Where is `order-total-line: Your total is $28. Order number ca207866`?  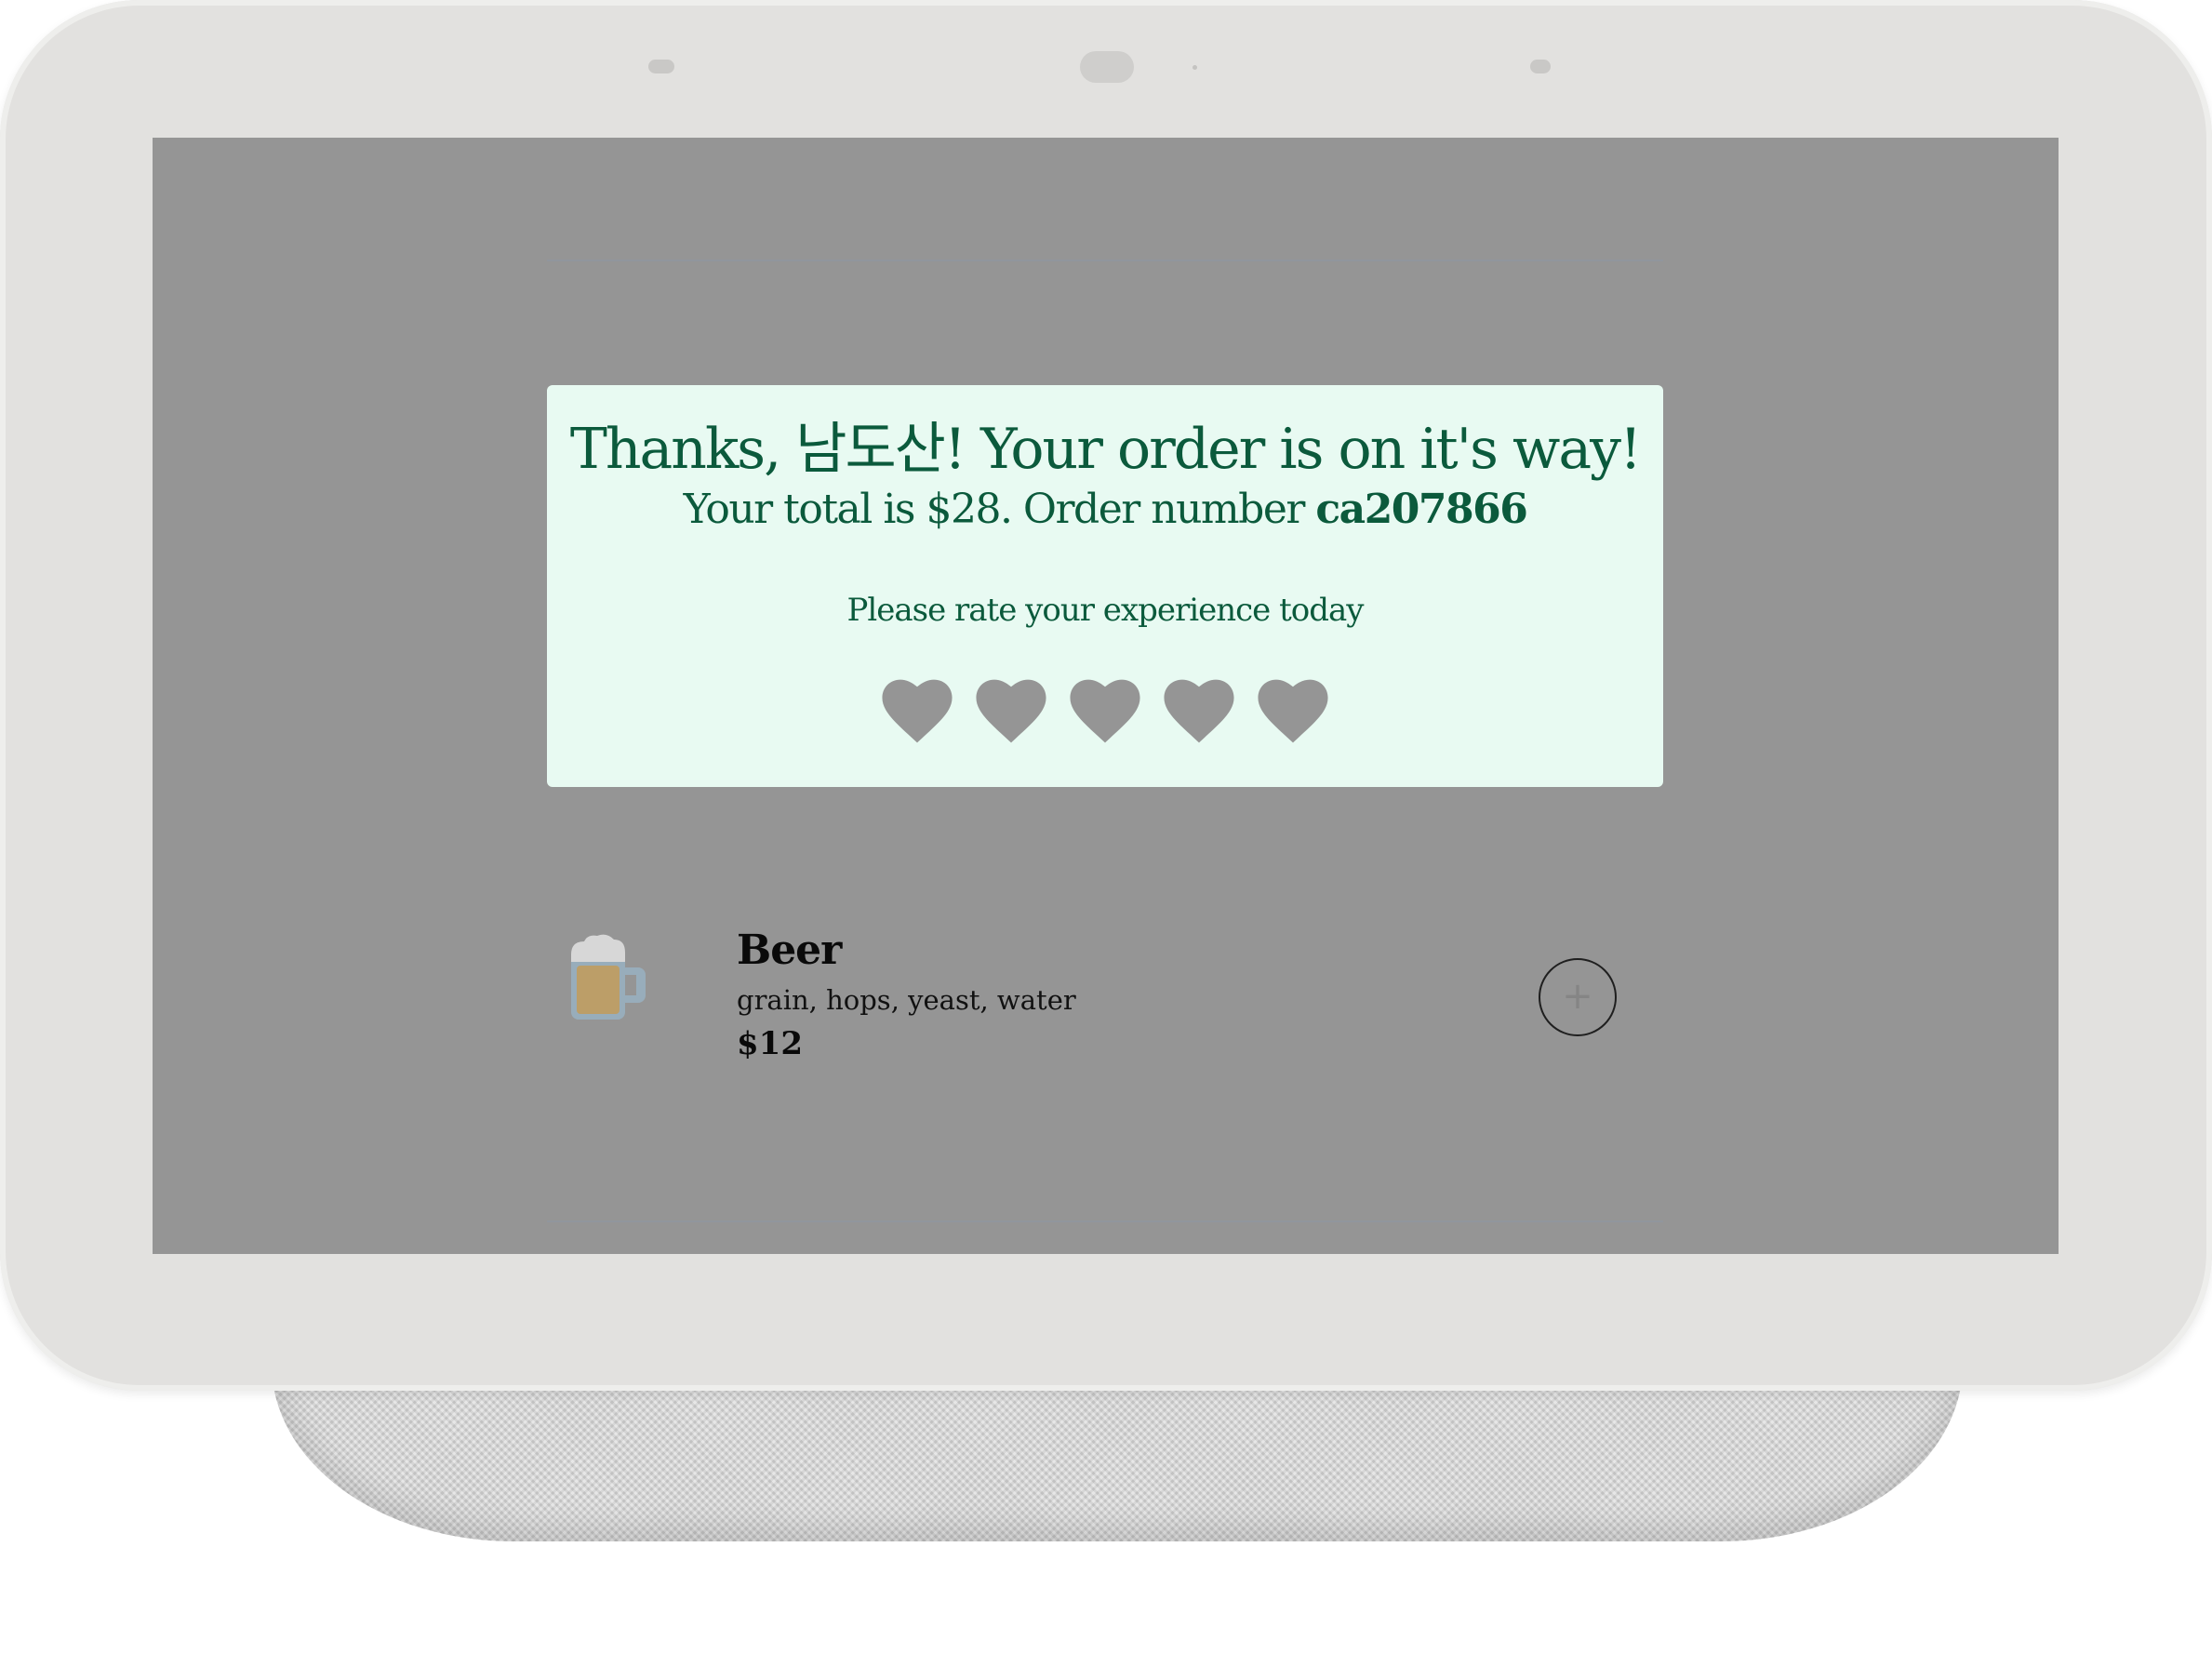
order-total-line: Your total is $28. Order number ca207866 is located at coordinates (1105, 509).